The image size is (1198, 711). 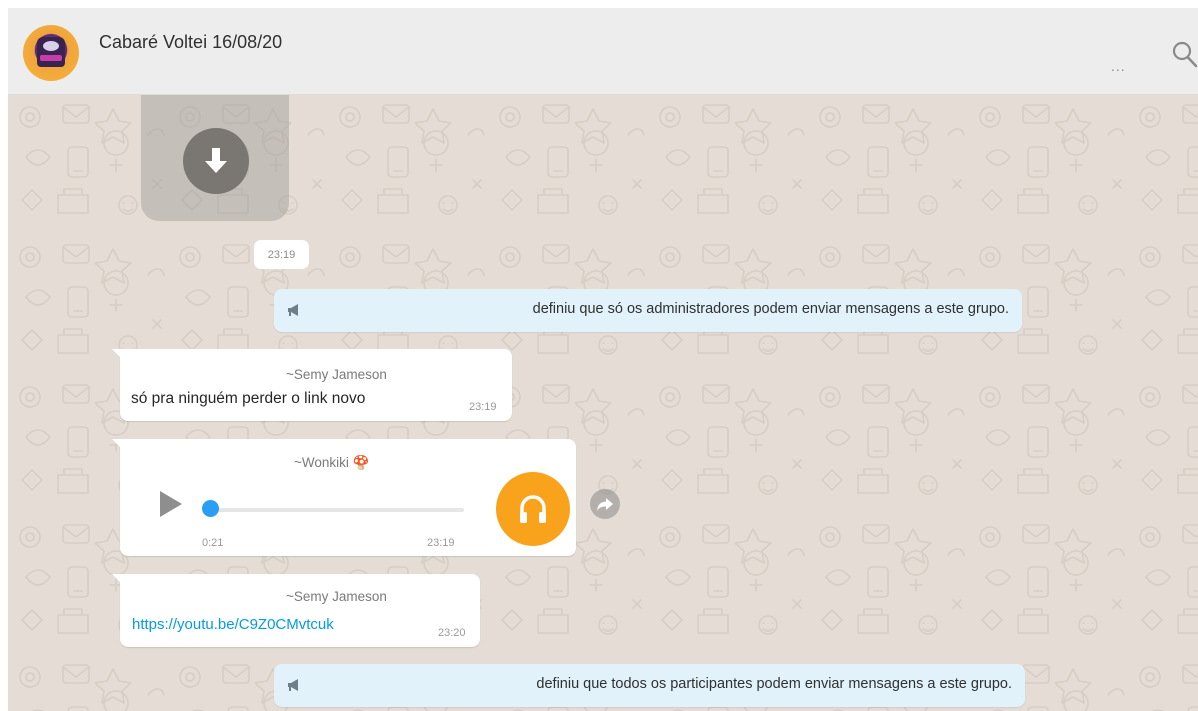 I want to click on message-text: só pra ninguém perder o link novo, so click(x=248, y=398).